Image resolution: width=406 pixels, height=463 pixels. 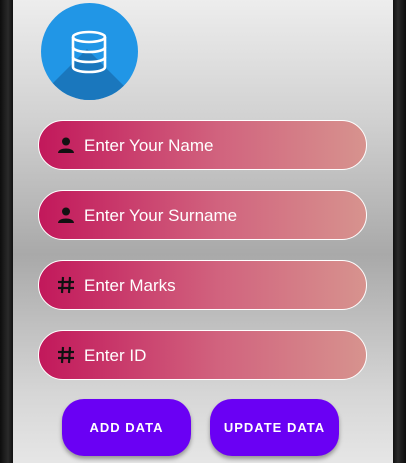 I want to click on id-field: Enter ID, so click(x=202, y=355).